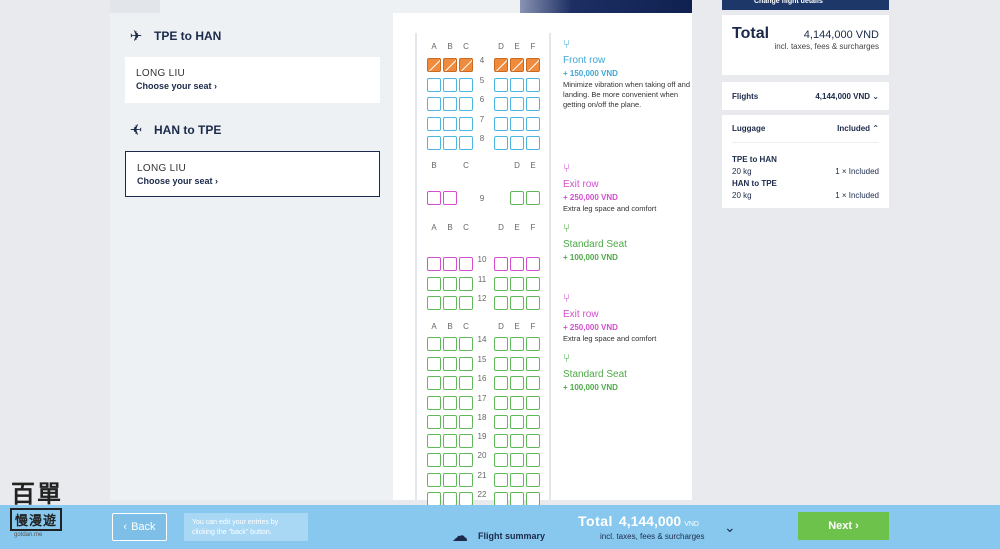  What do you see at coordinates (252, 174) in the screenshot?
I see `passenger-card-flight2: LONG LIU Choose your seat ›` at bounding box center [252, 174].